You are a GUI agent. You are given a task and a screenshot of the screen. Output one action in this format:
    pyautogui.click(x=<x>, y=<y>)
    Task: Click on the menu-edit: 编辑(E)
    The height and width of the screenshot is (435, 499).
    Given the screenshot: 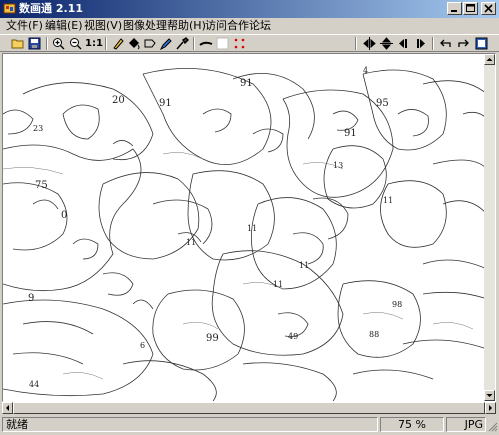 What is the action you would take?
    pyautogui.click(x=64, y=26)
    